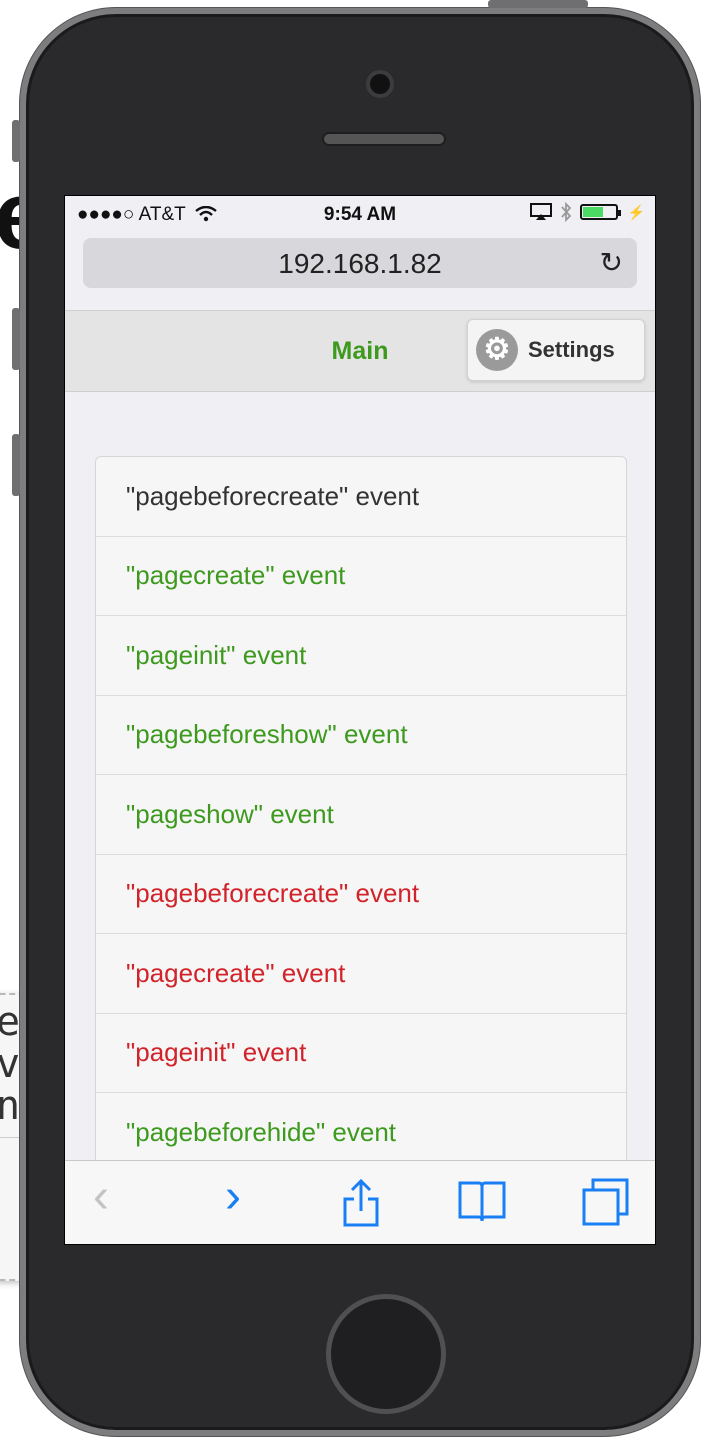 The width and height of the screenshot is (708, 1440). I want to click on mute-switch, so click(16, 141).